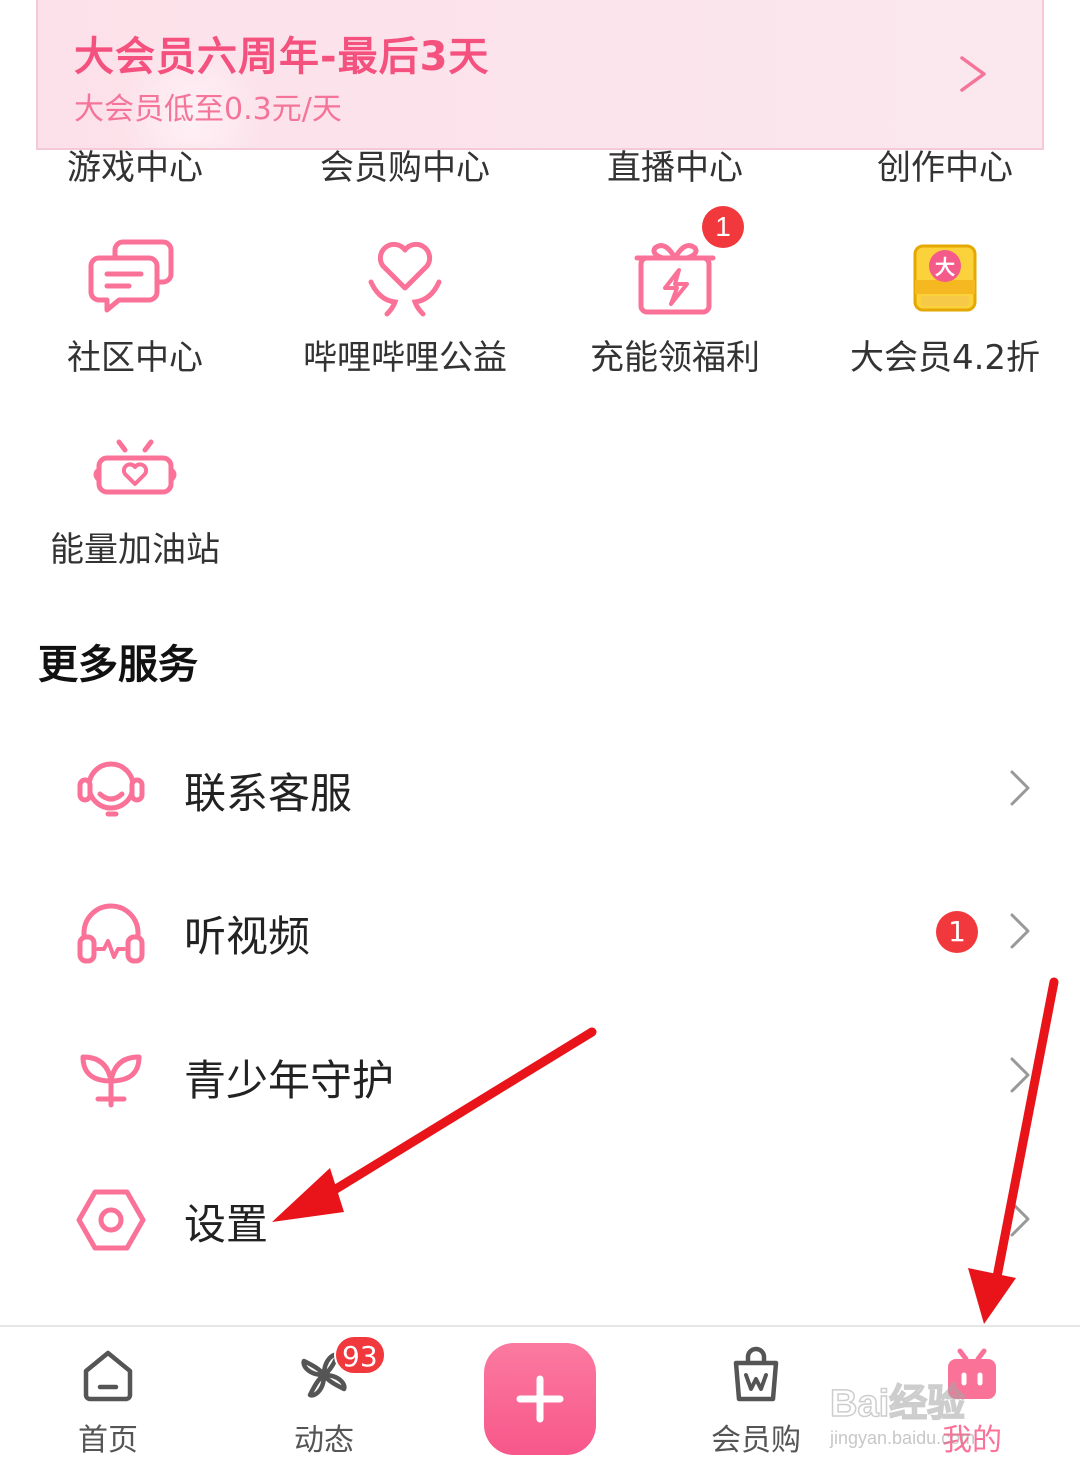 The width and height of the screenshot is (1080, 1470). What do you see at coordinates (118, 665) in the screenshot?
I see `section-title-more-services: 更多服务` at bounding box center [118, 665].